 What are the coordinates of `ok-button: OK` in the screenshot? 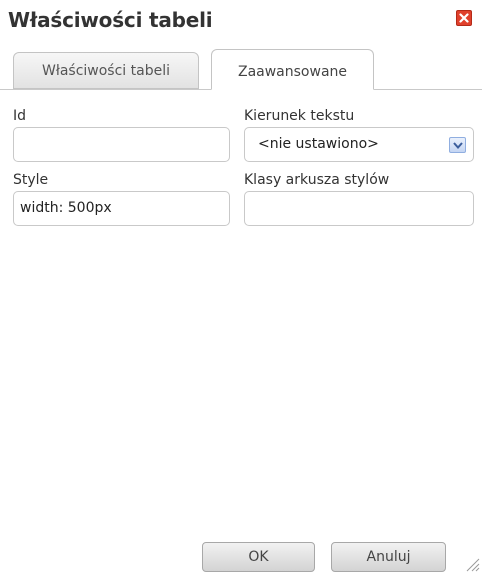 It's located at (258, 557).